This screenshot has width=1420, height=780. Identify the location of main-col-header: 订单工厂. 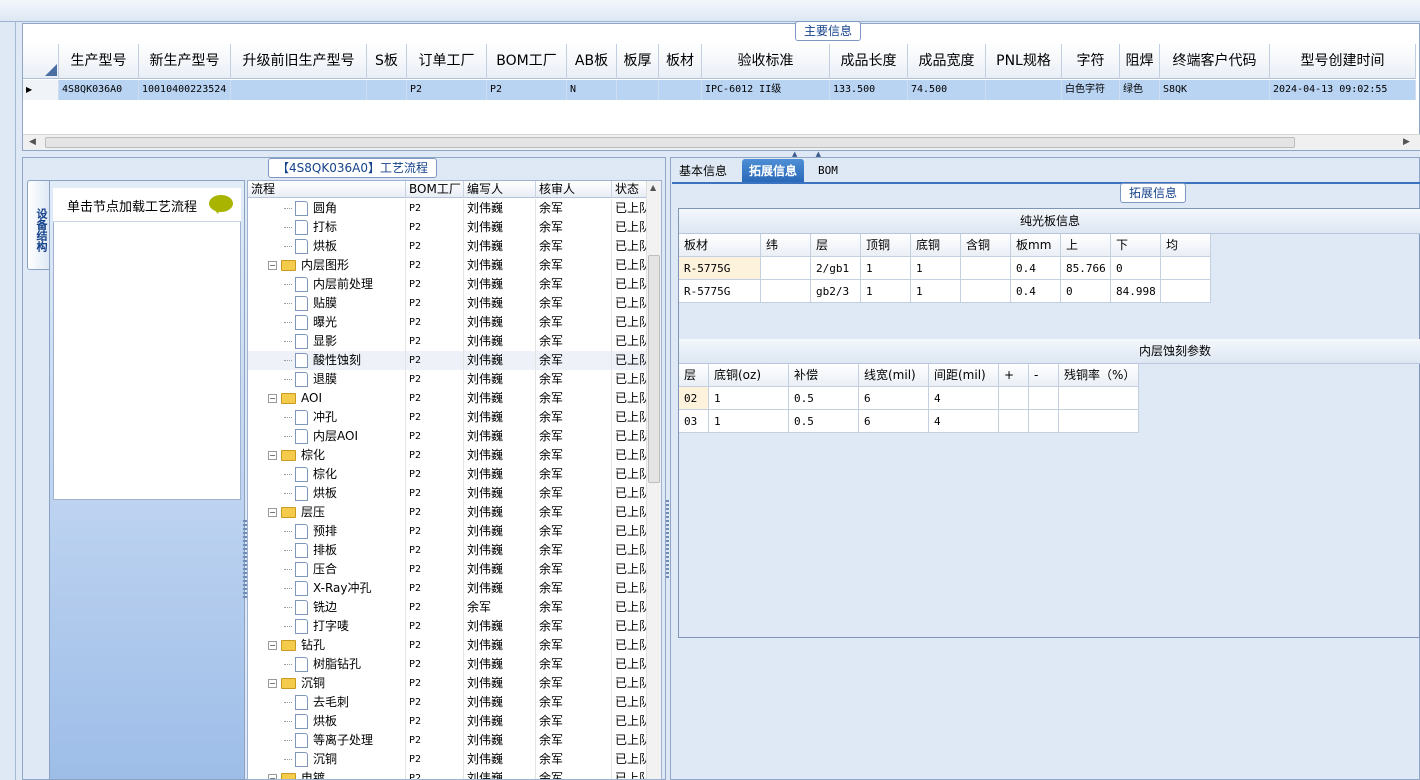
(447, 61).